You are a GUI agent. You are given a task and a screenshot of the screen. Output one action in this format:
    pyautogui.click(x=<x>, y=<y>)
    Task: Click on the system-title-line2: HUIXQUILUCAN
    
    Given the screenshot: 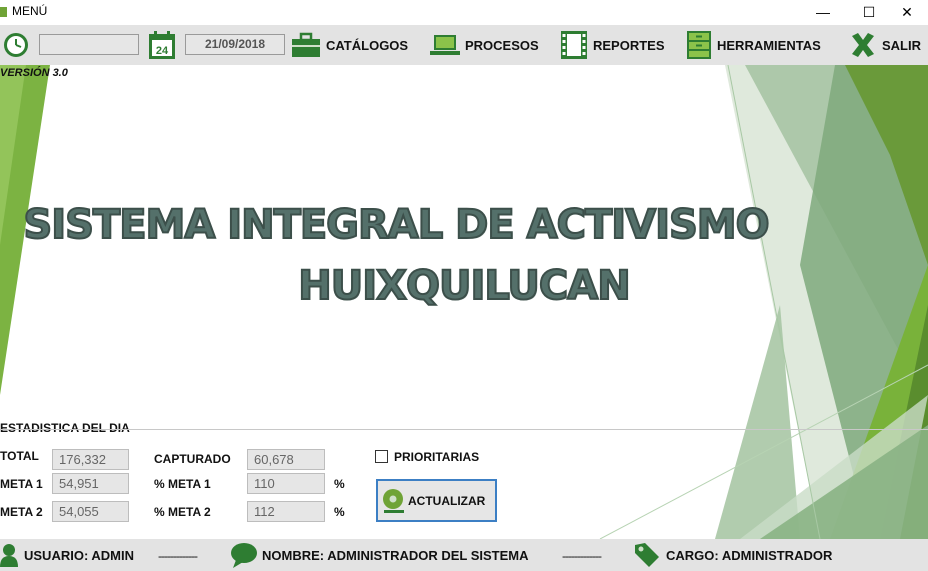 What is the action you would take?
    pyautogui.click(x=464, y=286)
    